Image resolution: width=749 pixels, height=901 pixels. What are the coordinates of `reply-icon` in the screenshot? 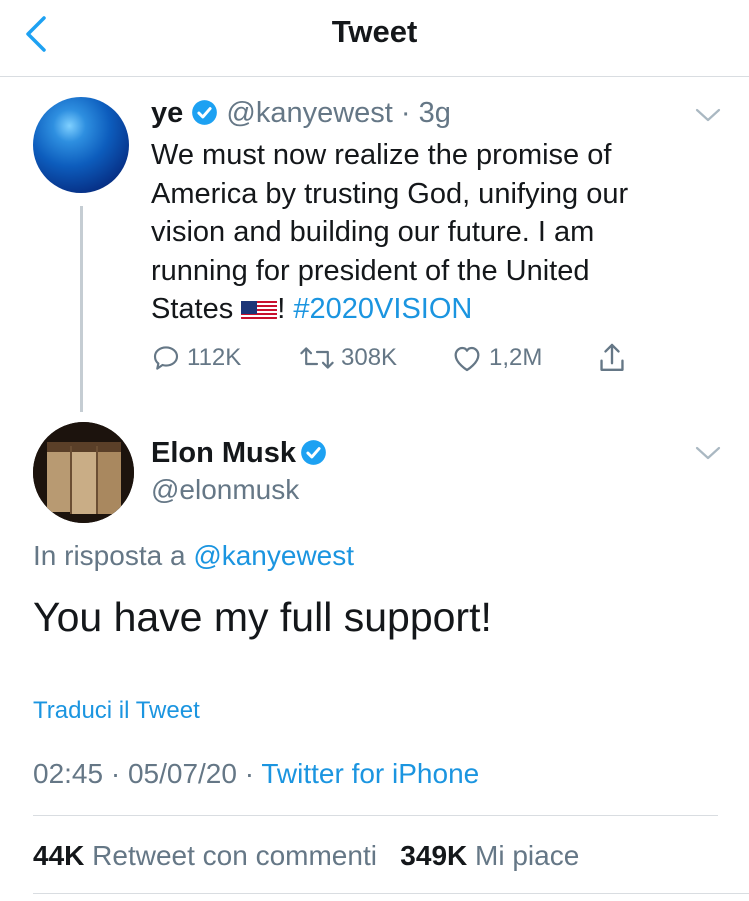 It's located at (166, 358).